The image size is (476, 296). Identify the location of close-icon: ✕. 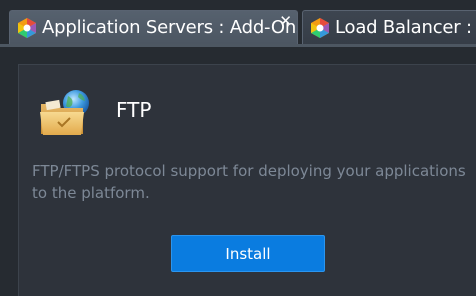
(285, 21).